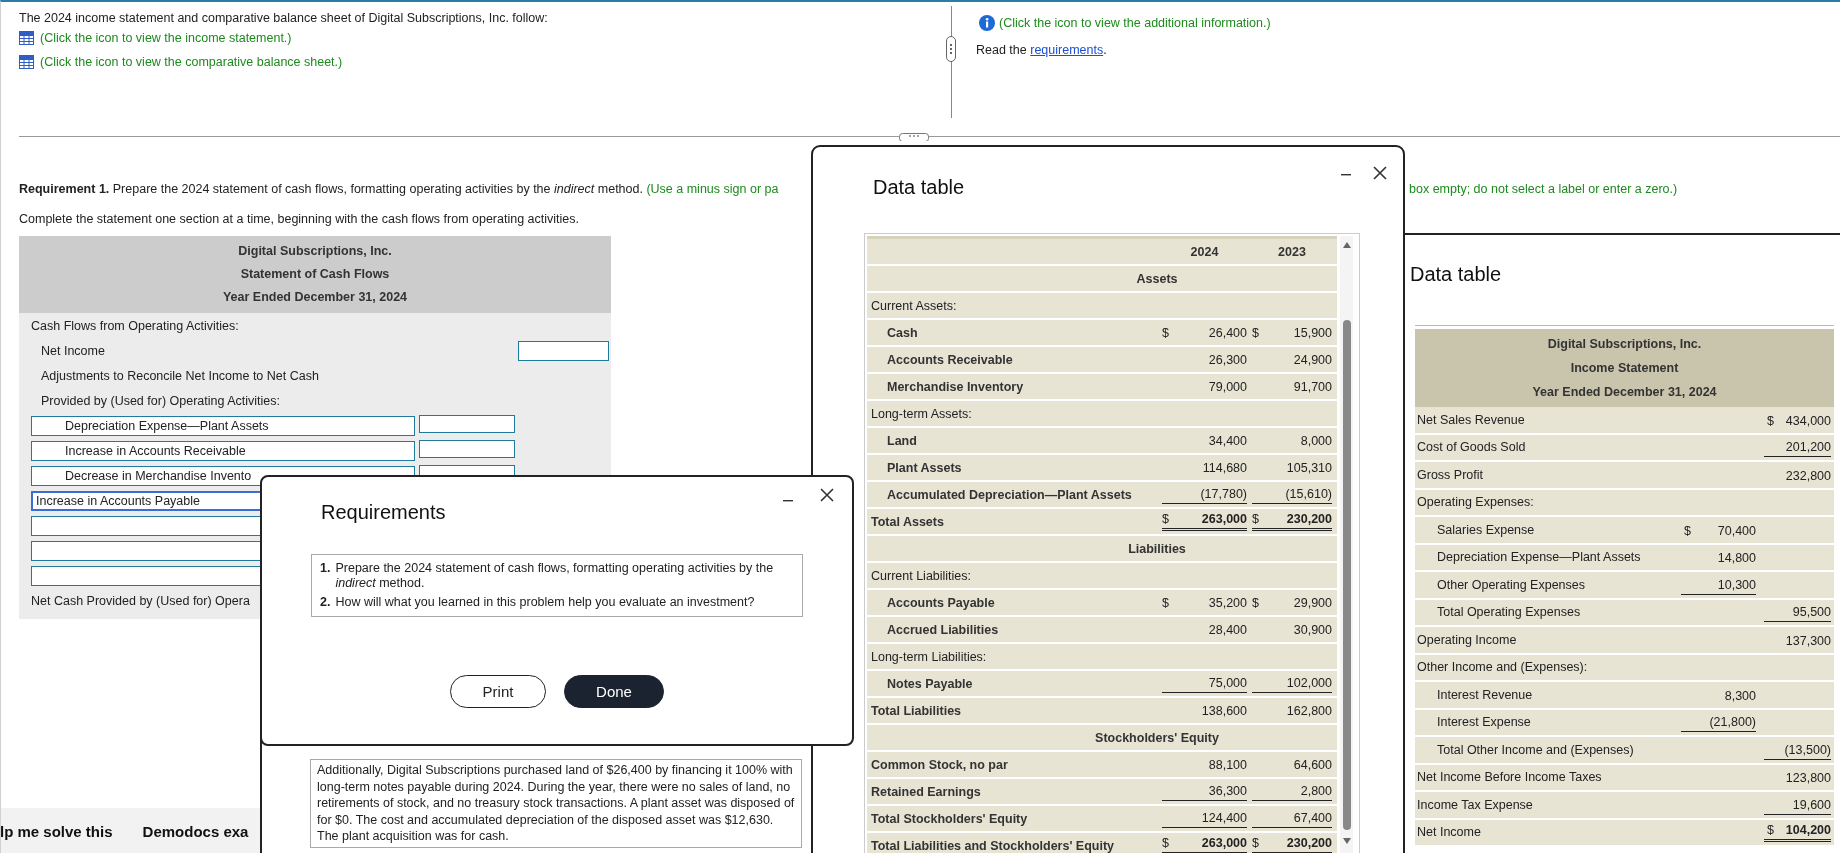 This screenshot has width=1840, height=853. Describe the element at coordinates (1539, 557) in the screenshot. I see `row-label: Depreciation Expense—Plant Assets` at that location.